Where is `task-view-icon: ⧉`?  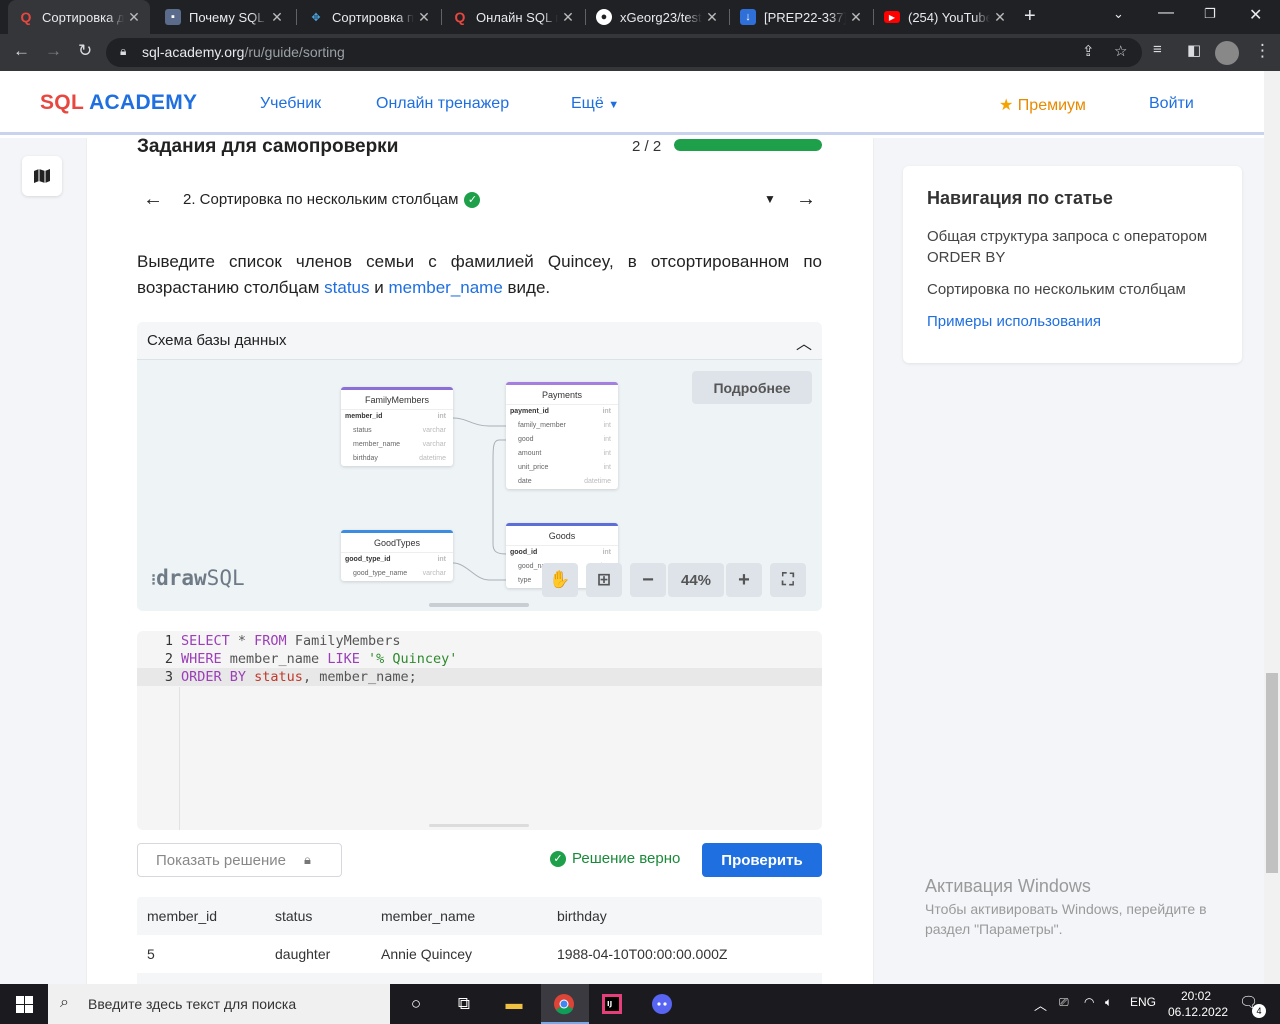
task-view-icon: ⧉ is located at coordinates (464, 1004).